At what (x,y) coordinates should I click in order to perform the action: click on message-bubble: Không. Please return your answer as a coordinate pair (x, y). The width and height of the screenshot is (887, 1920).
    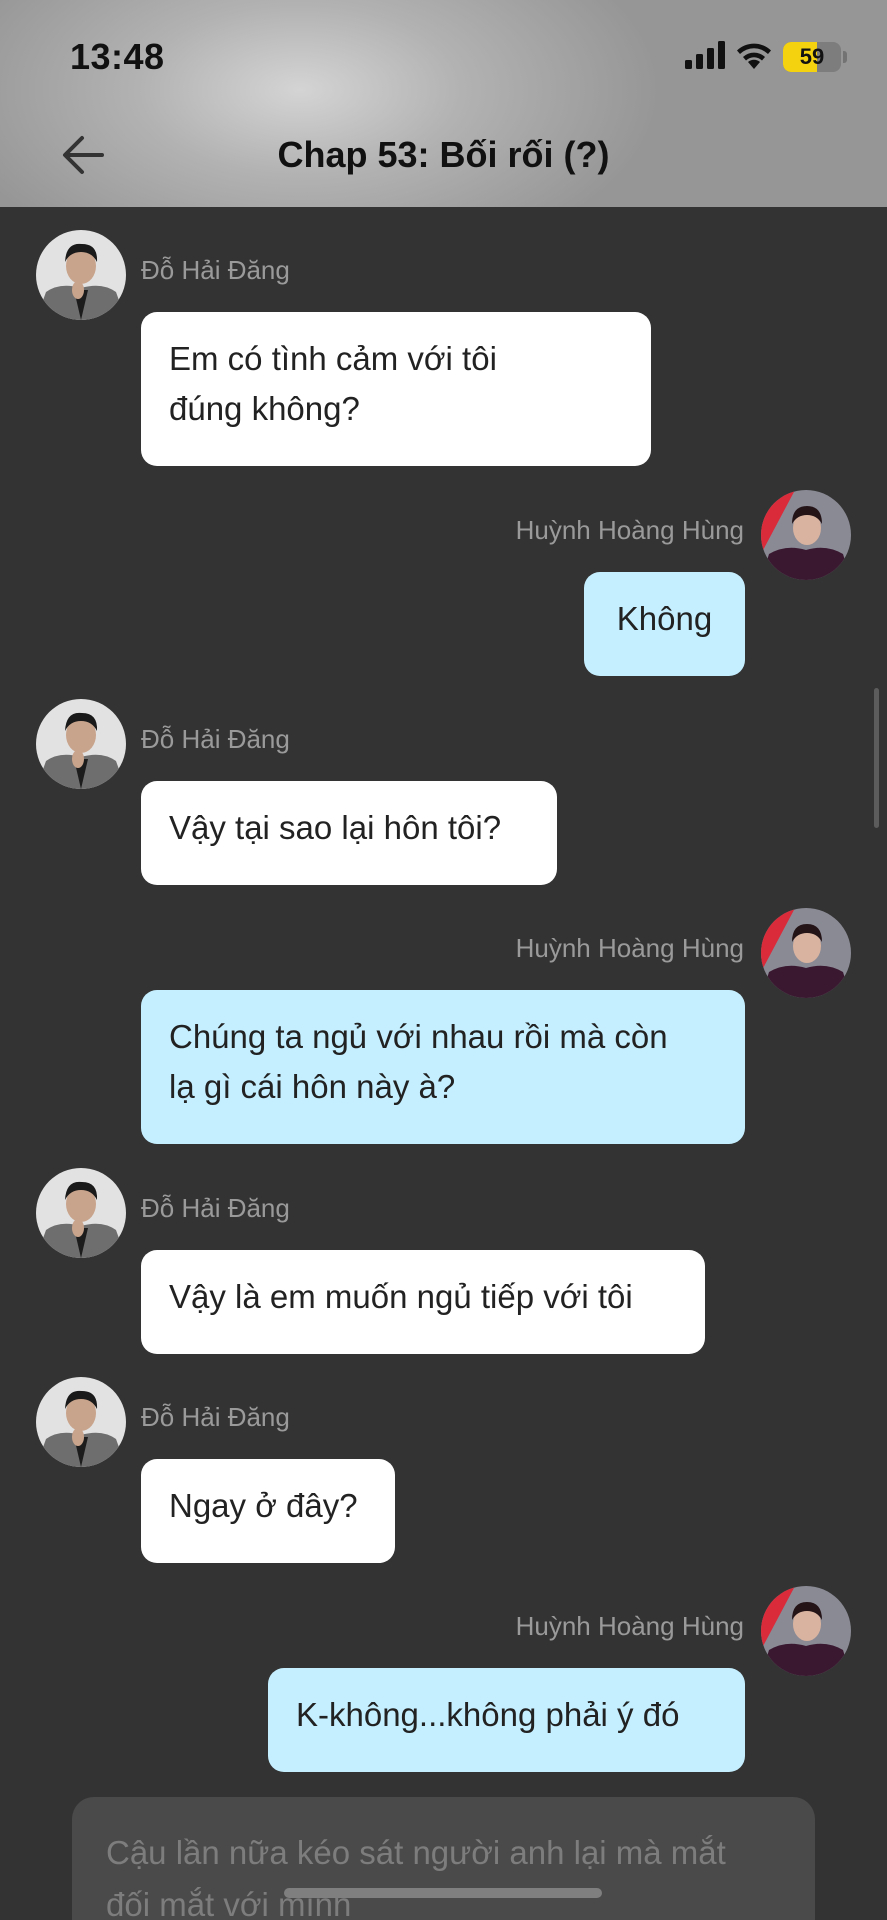
    Looking at the image, I should click on (664, 624).